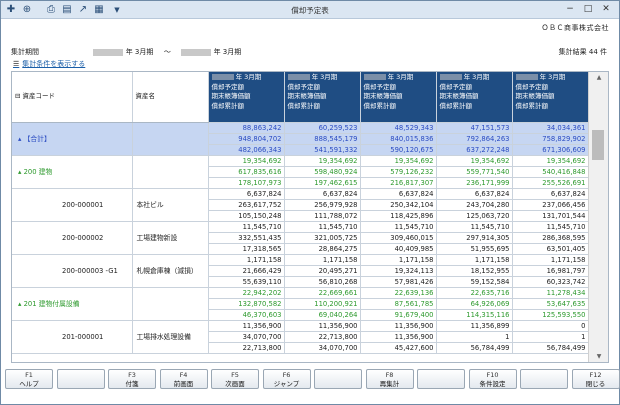 The width and height of the screenshot is (620, 405). What do you see at coordinates (595, 379) in the screenshot?
I see `function-key-button: F12 閉じる` at bounding box center [595, 379].